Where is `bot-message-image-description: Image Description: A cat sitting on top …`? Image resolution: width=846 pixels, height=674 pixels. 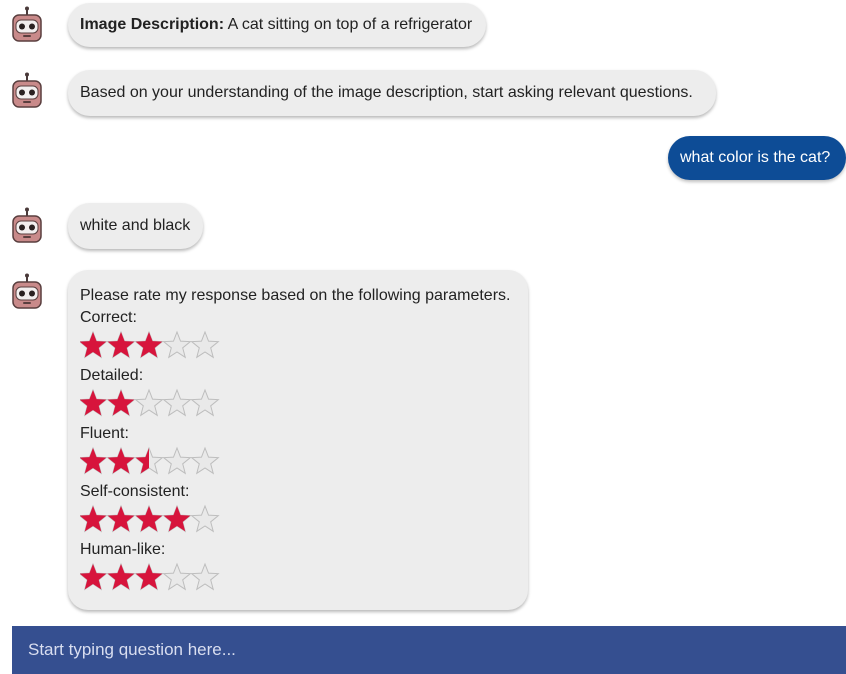
bot-message-image-description: Image Description: A cat sitting on top … is located at coordinates (277, 25).